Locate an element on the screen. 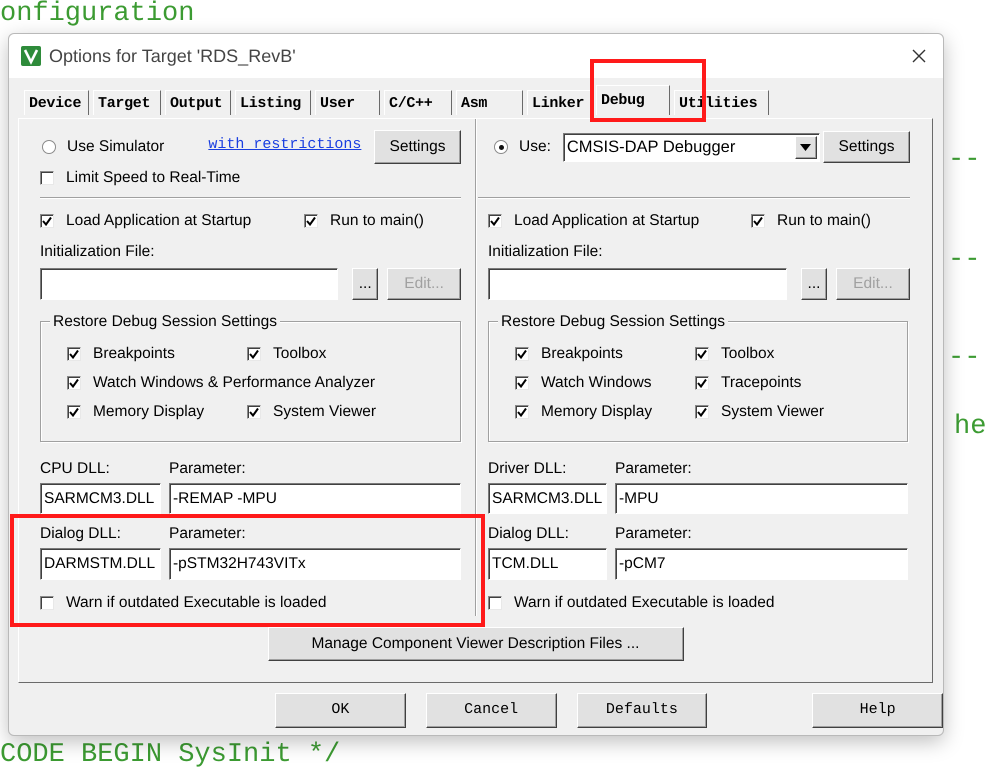 The image size is (986, 778). radio-label: Use: is located at coordinates (535, 147).